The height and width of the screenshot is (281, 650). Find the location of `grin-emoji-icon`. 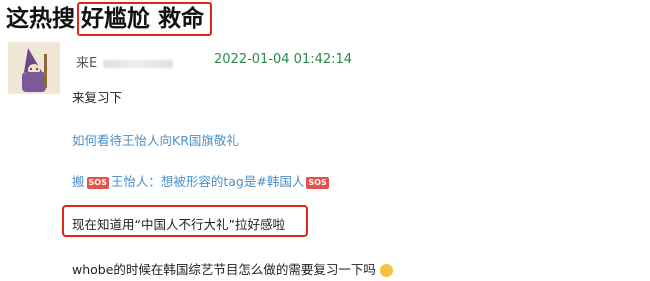

grin-emoji-icon is located at coordinates (386, 270).